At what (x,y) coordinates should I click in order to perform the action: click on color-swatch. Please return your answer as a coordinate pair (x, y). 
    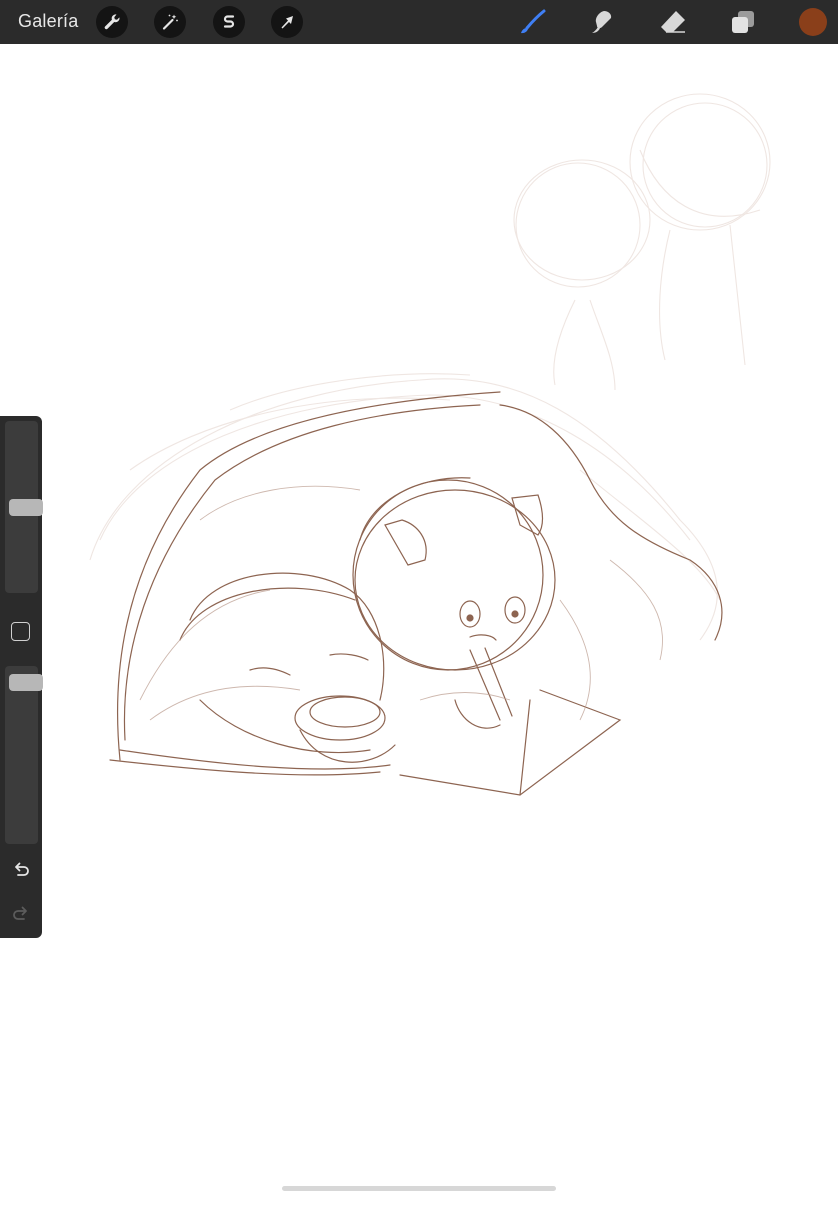
    Looking at the image, I should click on (813, 22).